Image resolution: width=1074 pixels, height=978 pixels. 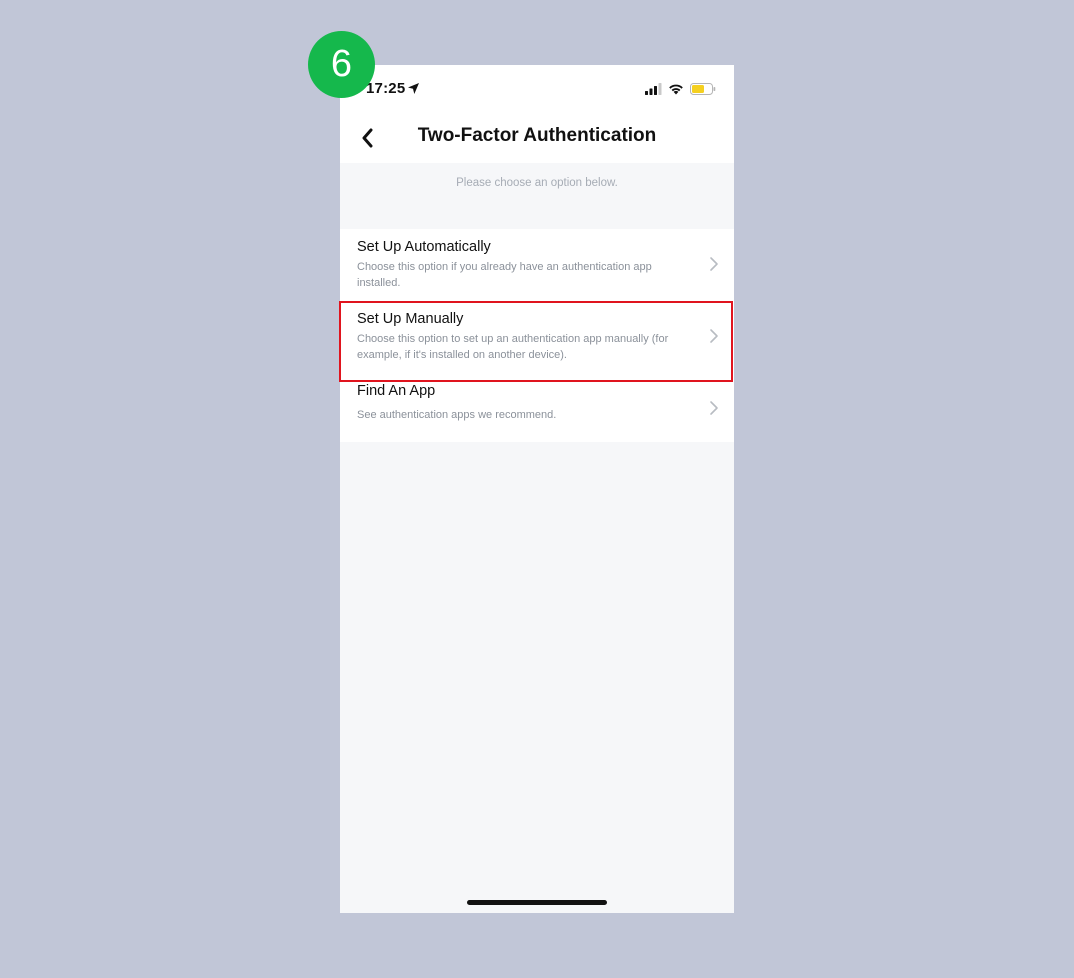 I want to click on option-title: Set Up Manually, so click(x=410, y=319).